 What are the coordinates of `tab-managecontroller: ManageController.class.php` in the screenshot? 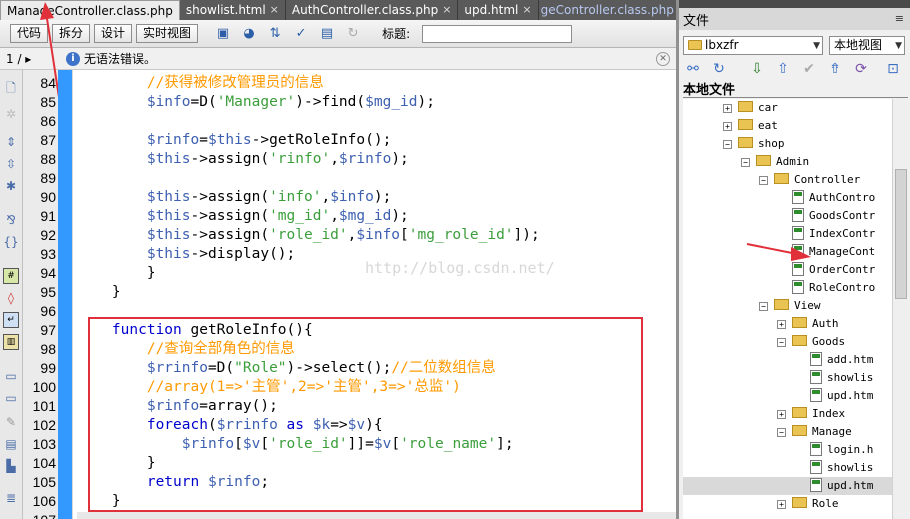 It's located at (90, 10).